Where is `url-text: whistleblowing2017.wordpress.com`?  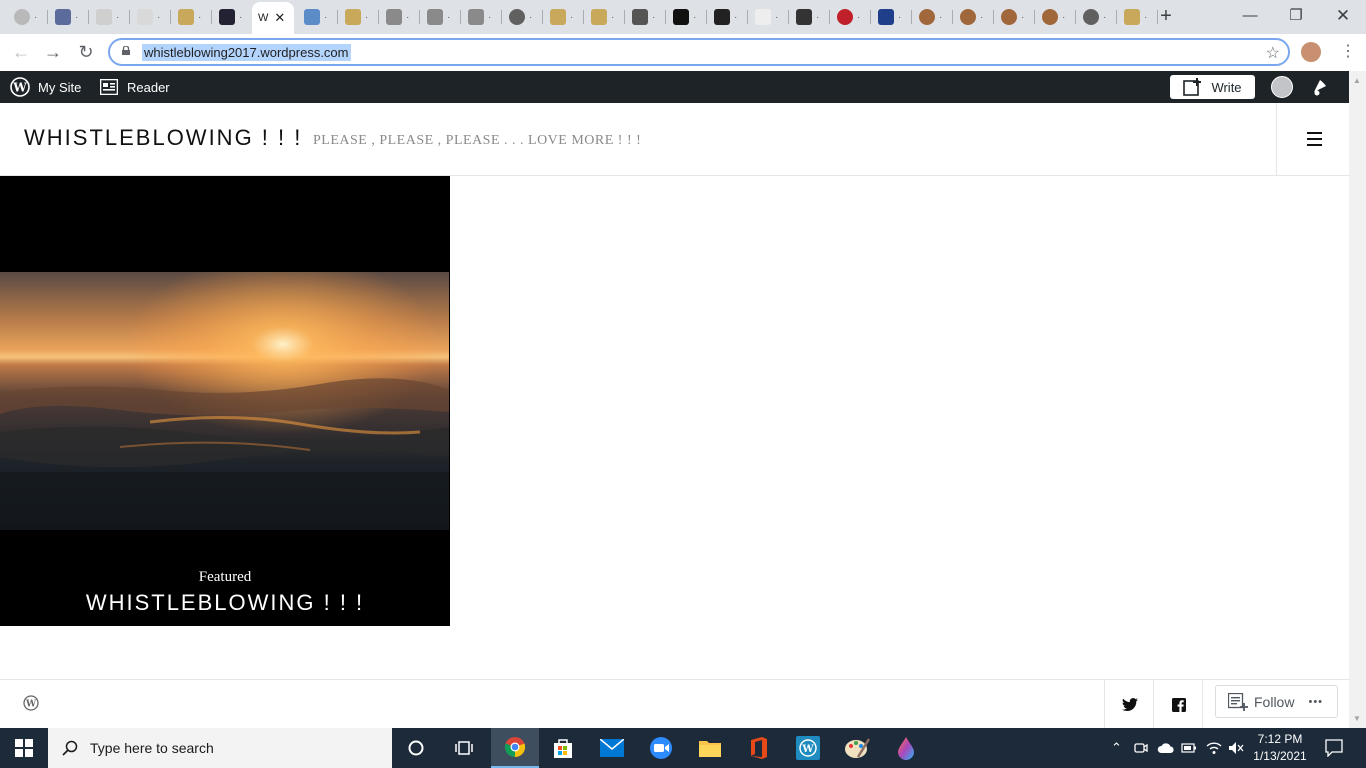 url-text: whistleblowing2017.wordpress.com is located at coordinates (246, 52).